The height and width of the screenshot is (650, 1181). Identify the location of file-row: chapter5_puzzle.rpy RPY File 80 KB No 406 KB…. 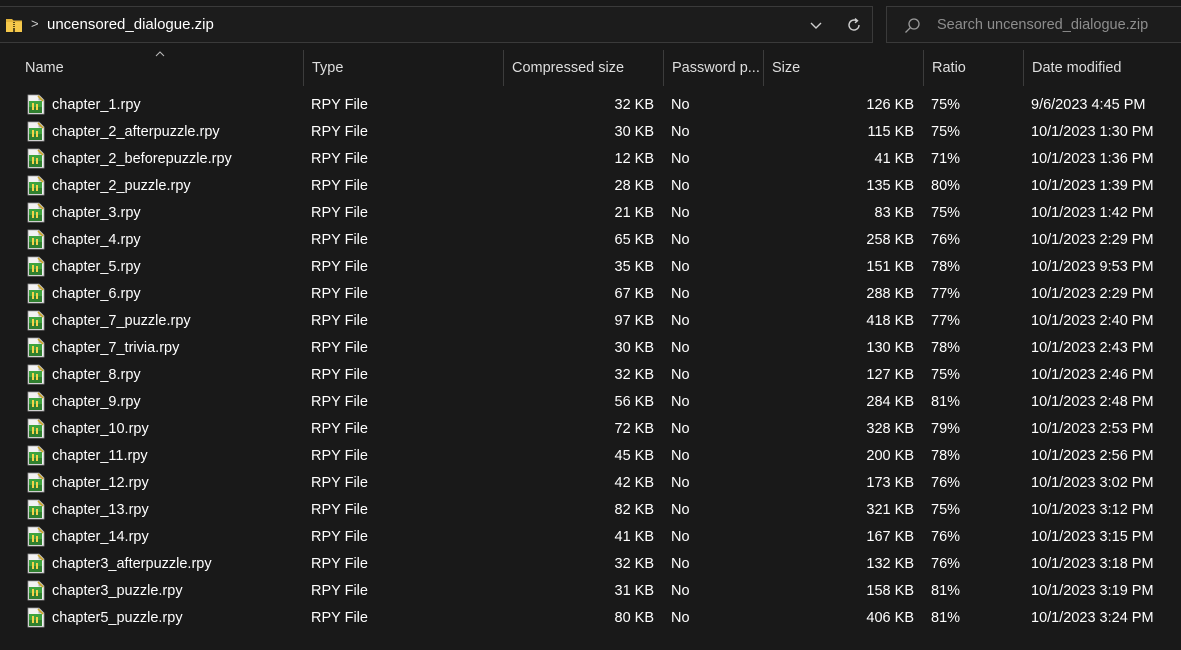
(590, 618).